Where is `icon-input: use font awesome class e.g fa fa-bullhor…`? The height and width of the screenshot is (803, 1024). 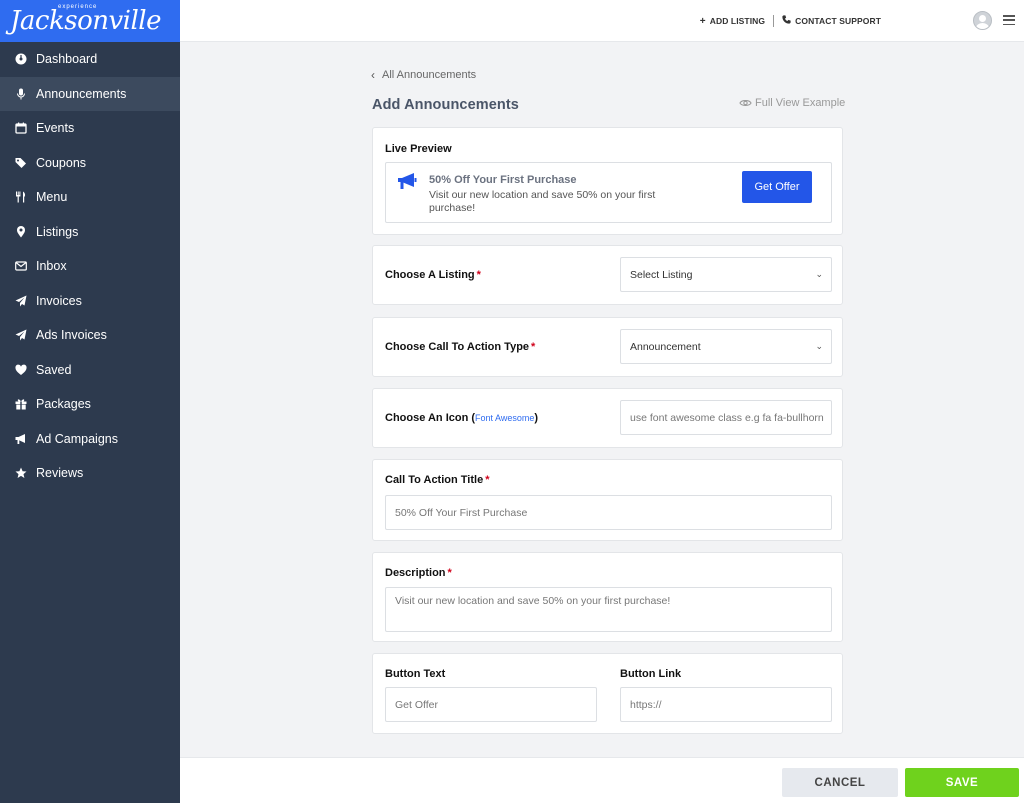 icon-input: use font awesome class e.g fa fa-bullhor… is located at coordinates (726, 417).